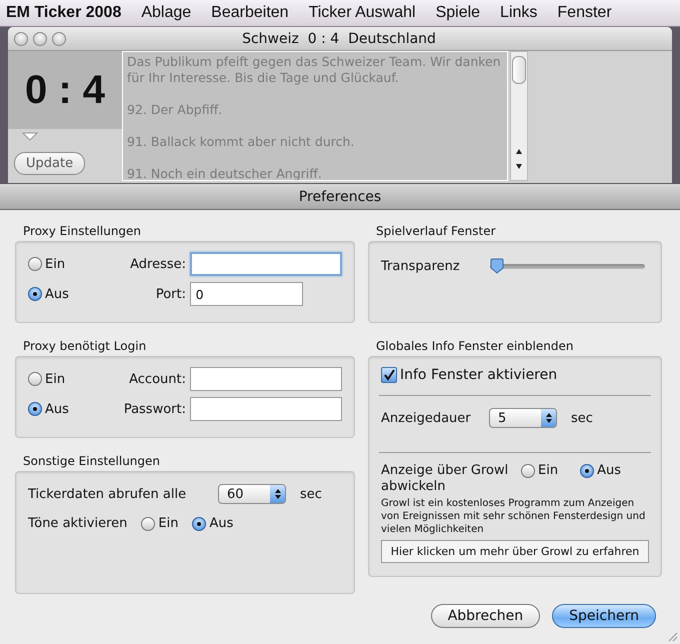  I want to click on button: Abbrechen, so click(485, 616).